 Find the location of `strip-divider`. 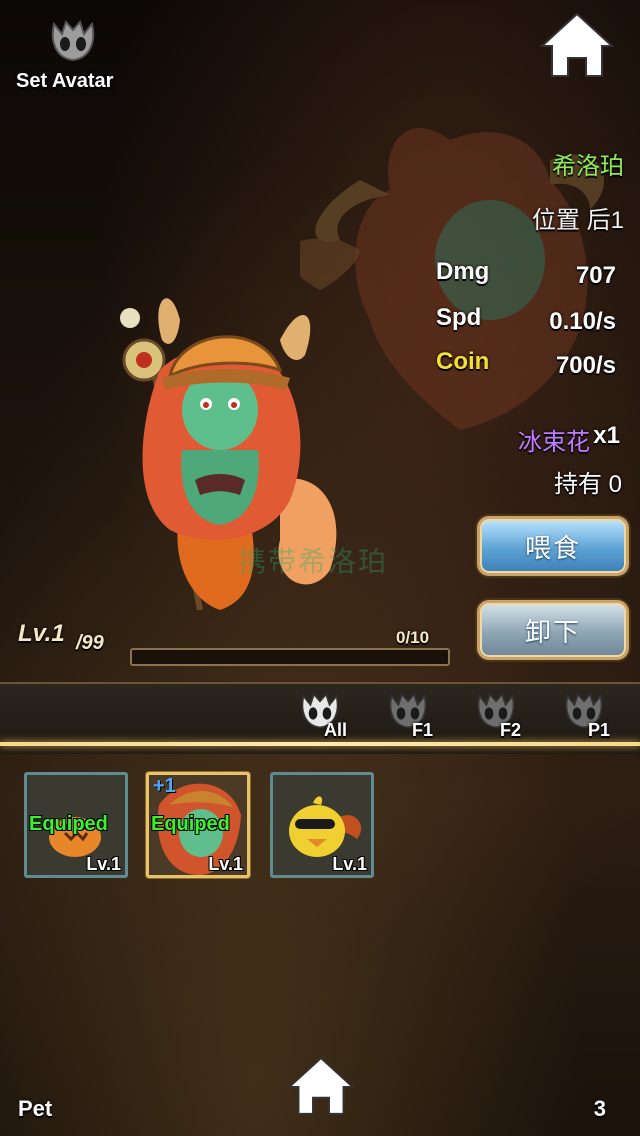

strip-divider is located at coordinates (320, 744).